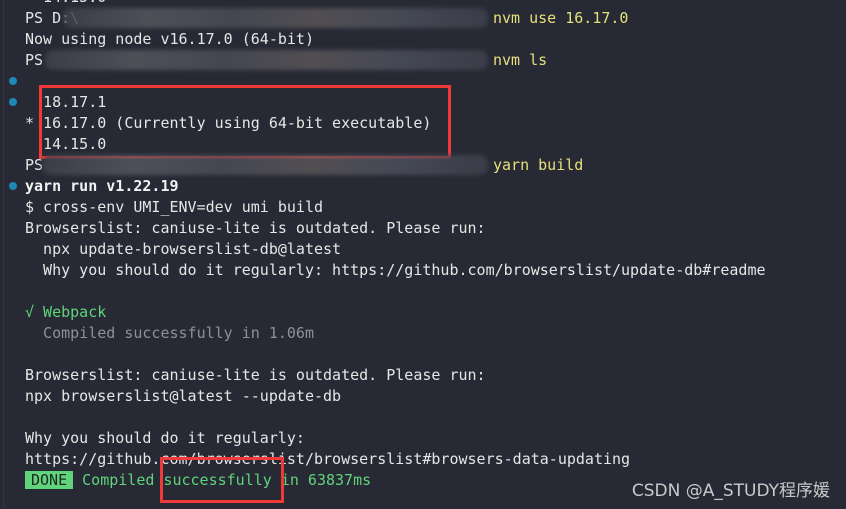 The height and width of the screenshot is (509, 846). What do you see at coordinates (222, 480) in the screenshot?
I see `highlight-box-success` at bounding box center [222, 480].